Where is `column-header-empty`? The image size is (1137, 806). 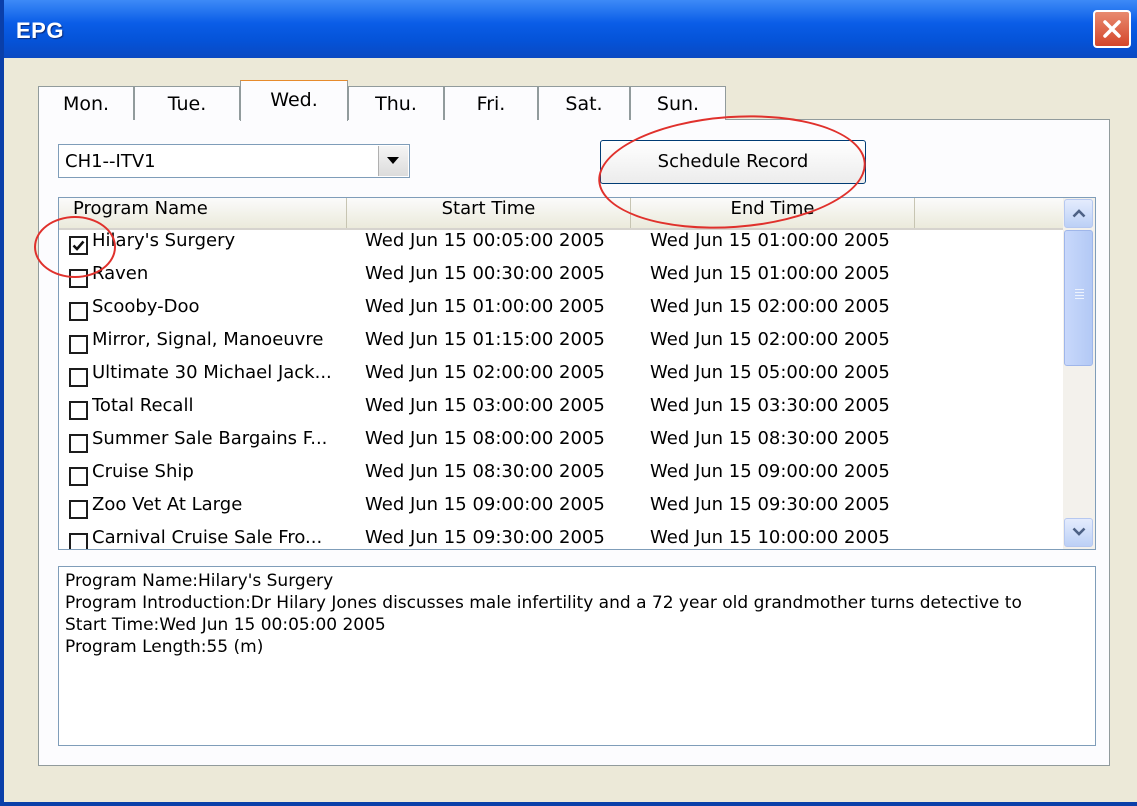 column-header-empty is located at coordinates (989, 213).